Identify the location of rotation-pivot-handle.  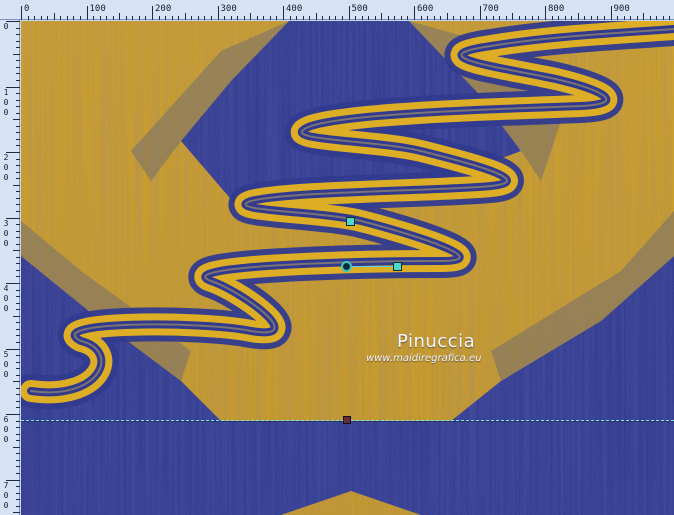
(346, 266).